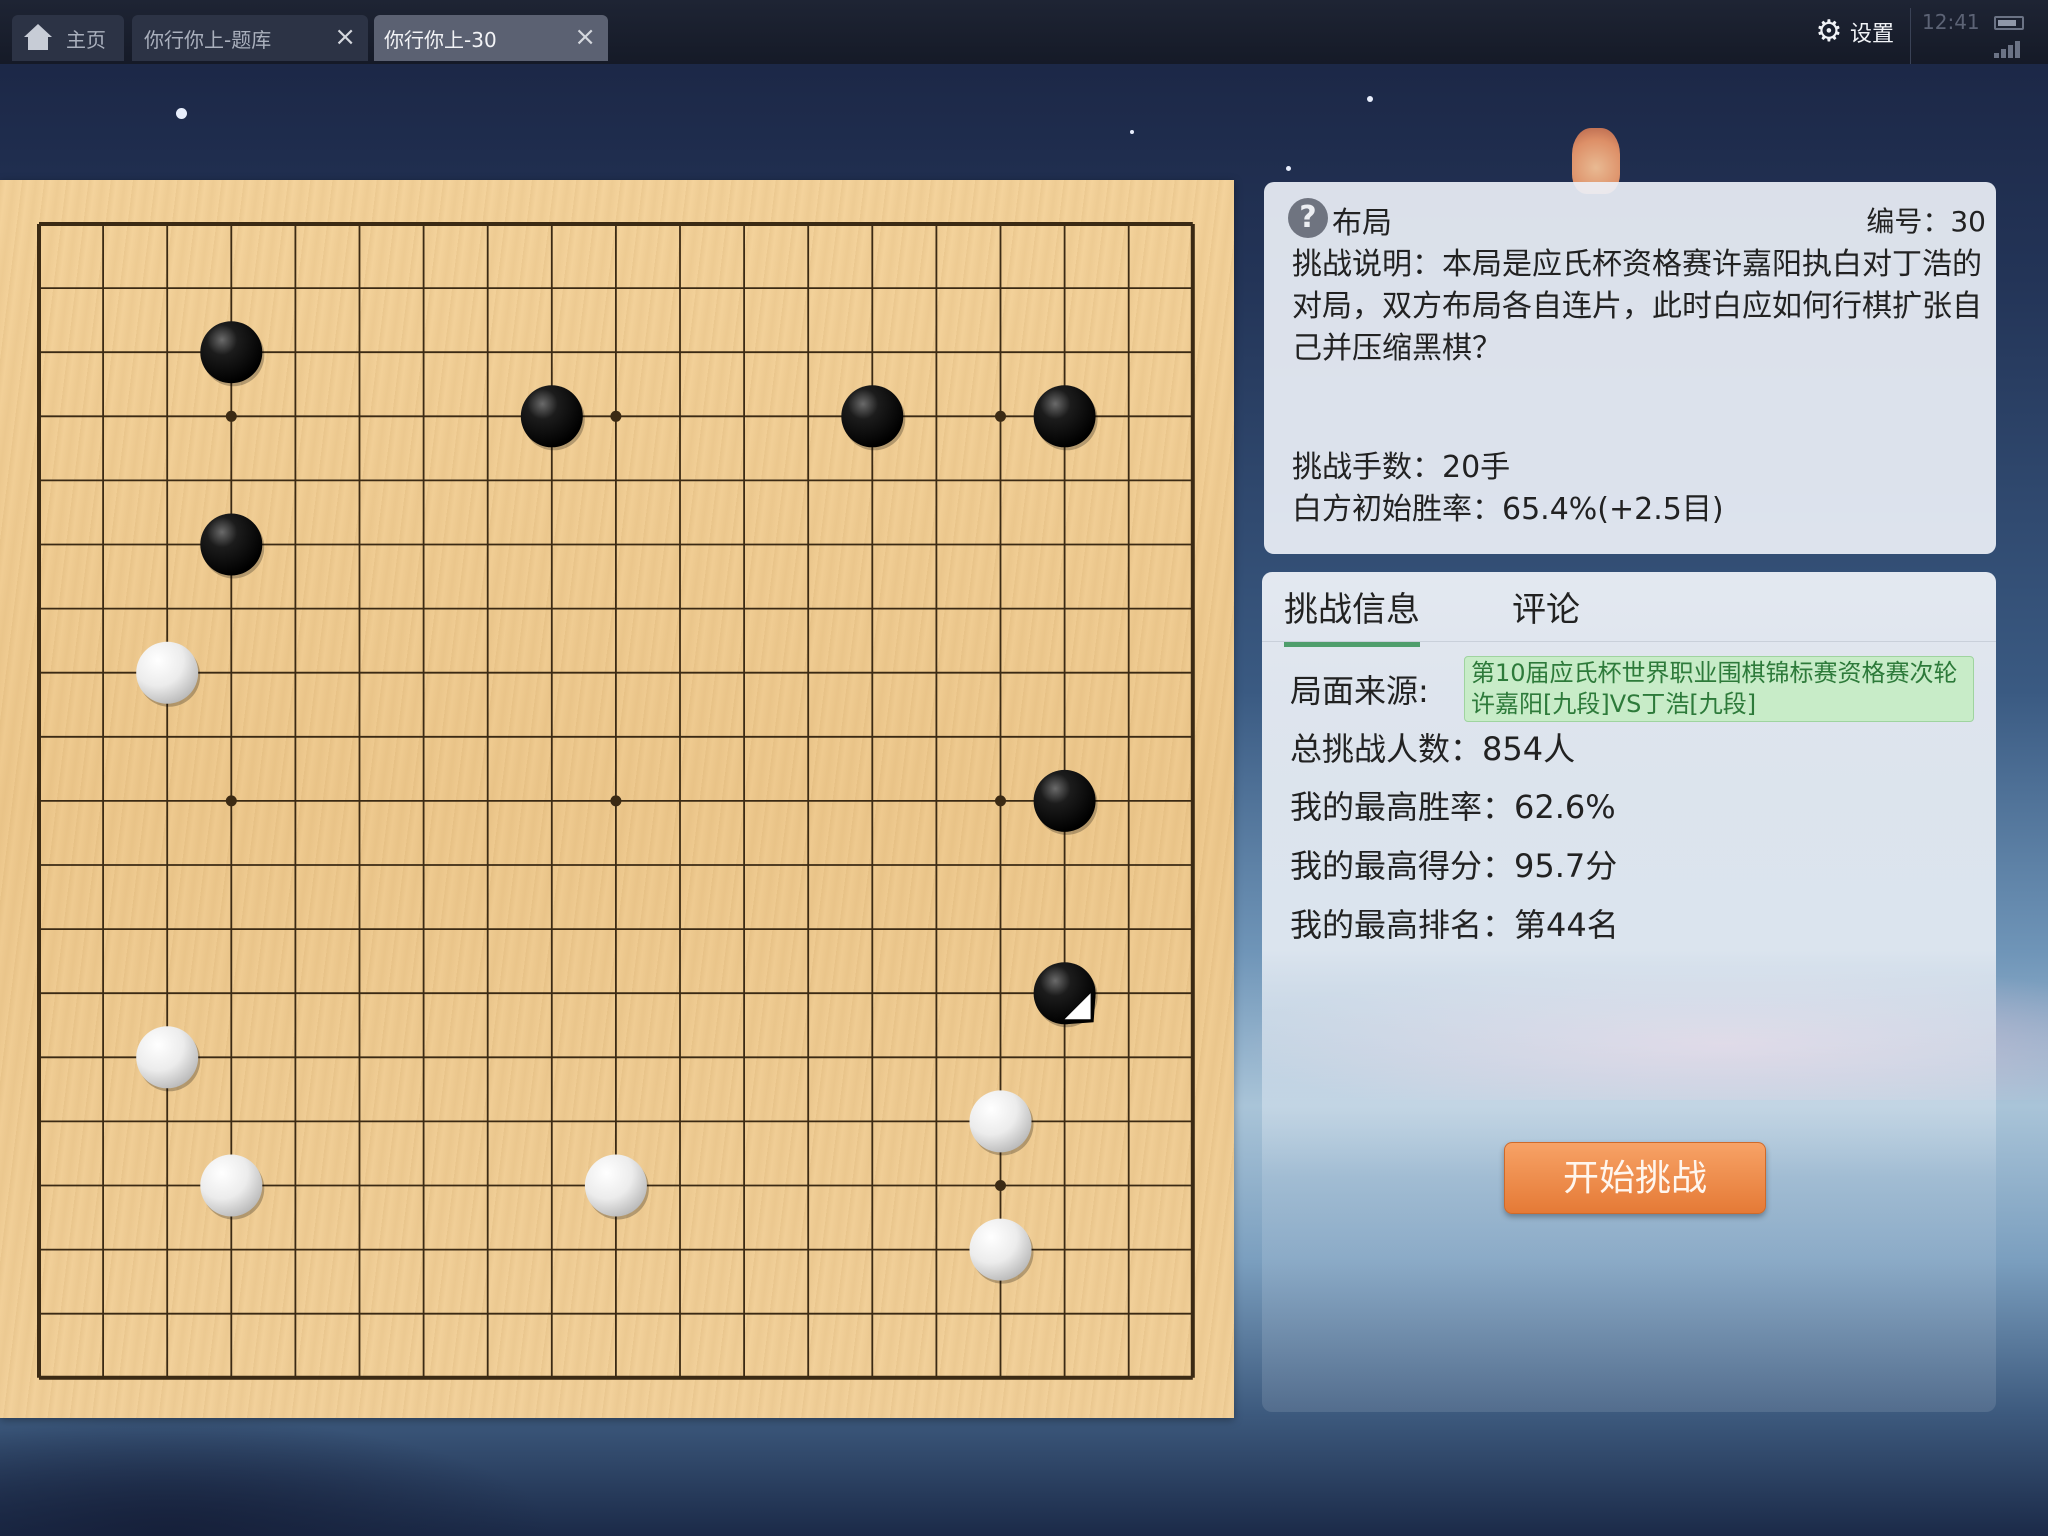 This screenshot has width=2048, height=1536. I want to click on status-clock: 12:41, so click(1951, 22).